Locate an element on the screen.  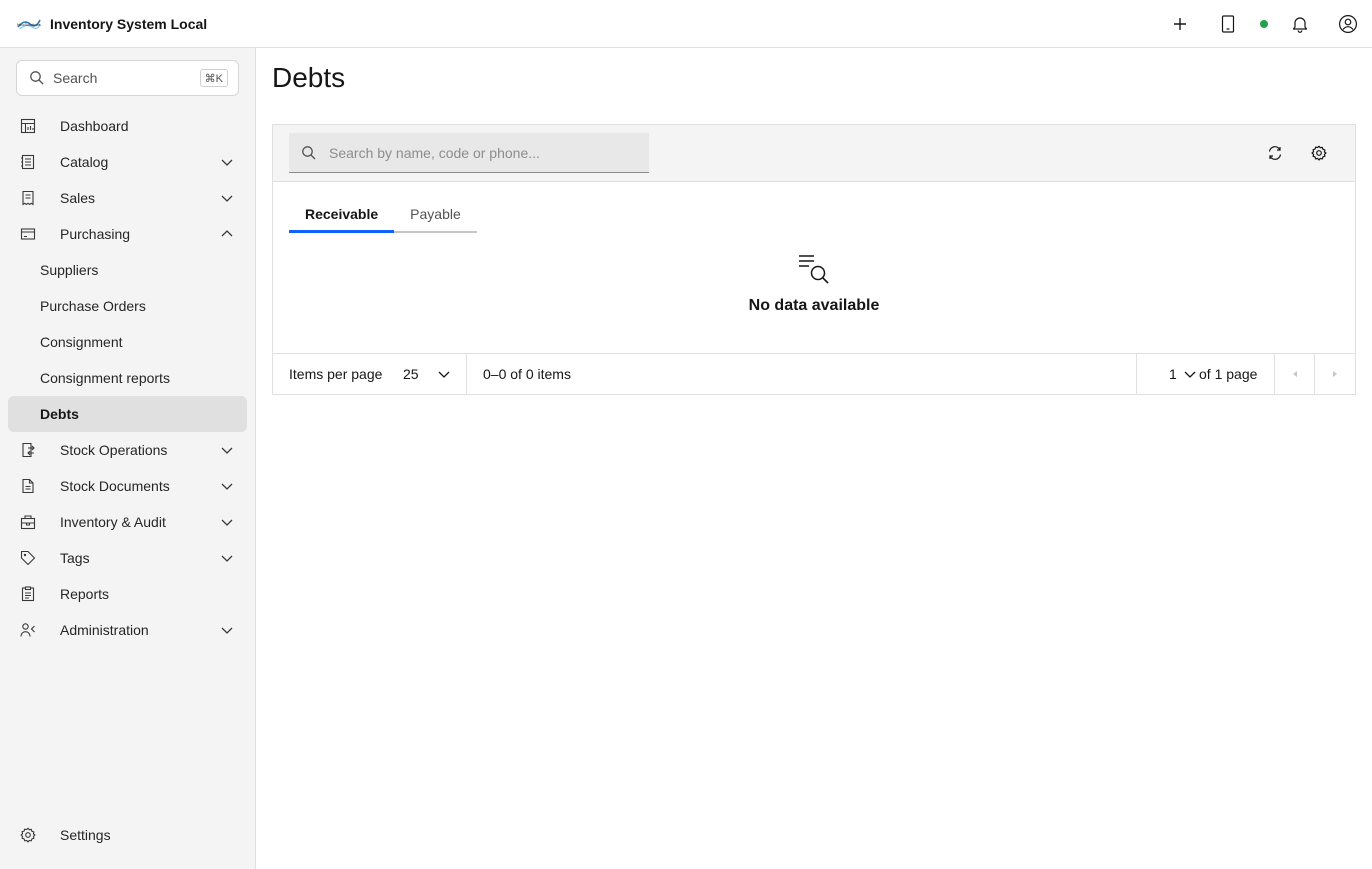
sidebar-item-label: Reports is located at coordinates (85, 594).